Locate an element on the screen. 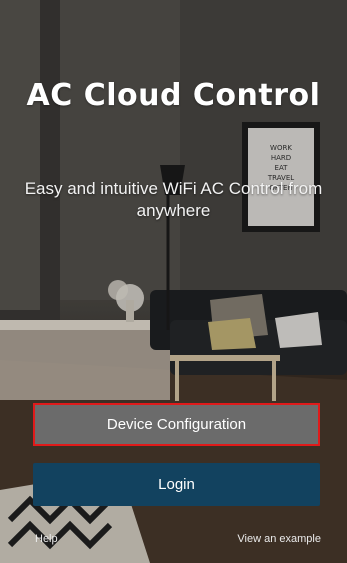  view-example-link: View an example is located at coordinates (279, 539).